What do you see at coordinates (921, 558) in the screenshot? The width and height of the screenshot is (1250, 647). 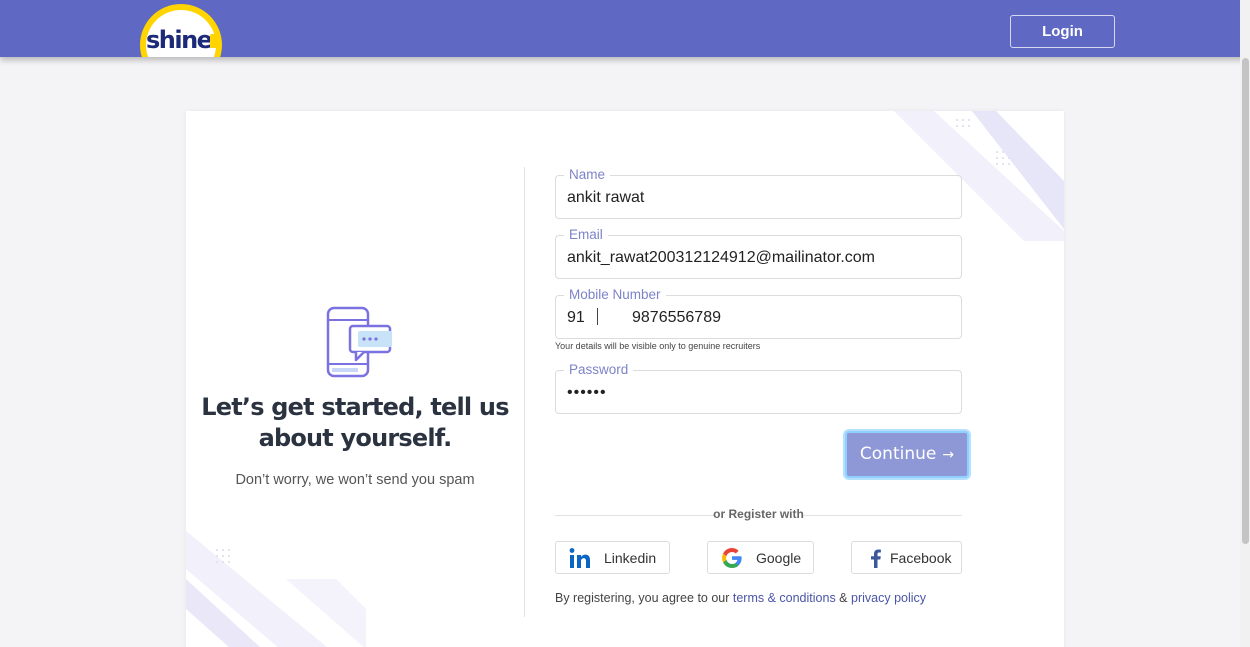 I see `facebook-label: Facebook` at bounding box center [921, 558].